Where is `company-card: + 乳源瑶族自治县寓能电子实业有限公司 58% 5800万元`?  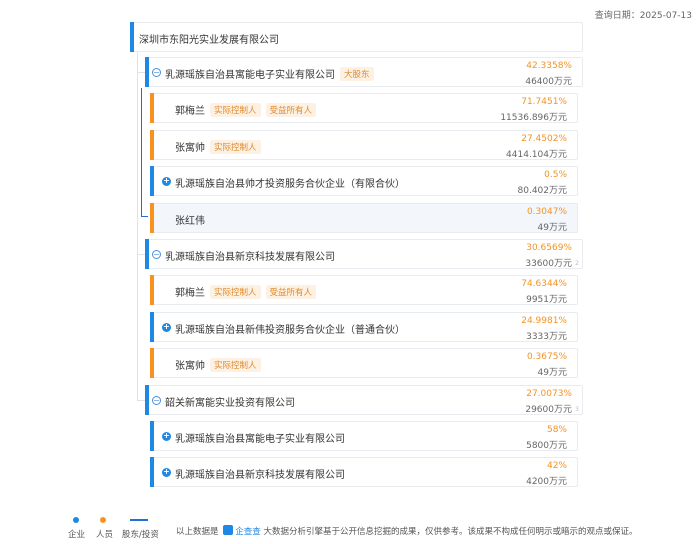 company-card: + 乳源瑶族自治县寓能电子实业有限公司 58% 5800万元 is located at coordinates (364, 436).